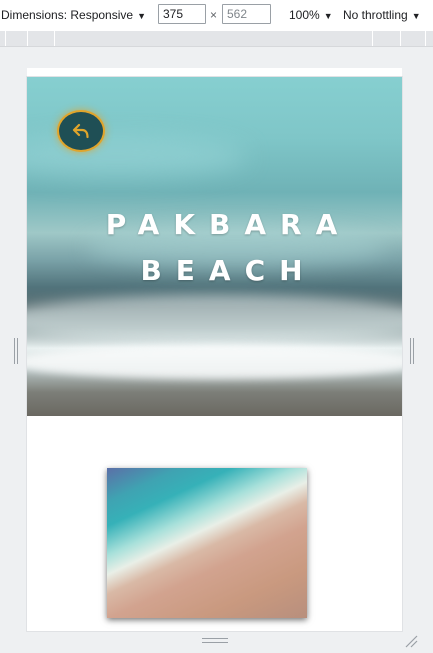 The image size is (433, 653). What do you see at coordinates (182, 14) in the screenshot?
I see `width-input` at bounding box center [182, 14].